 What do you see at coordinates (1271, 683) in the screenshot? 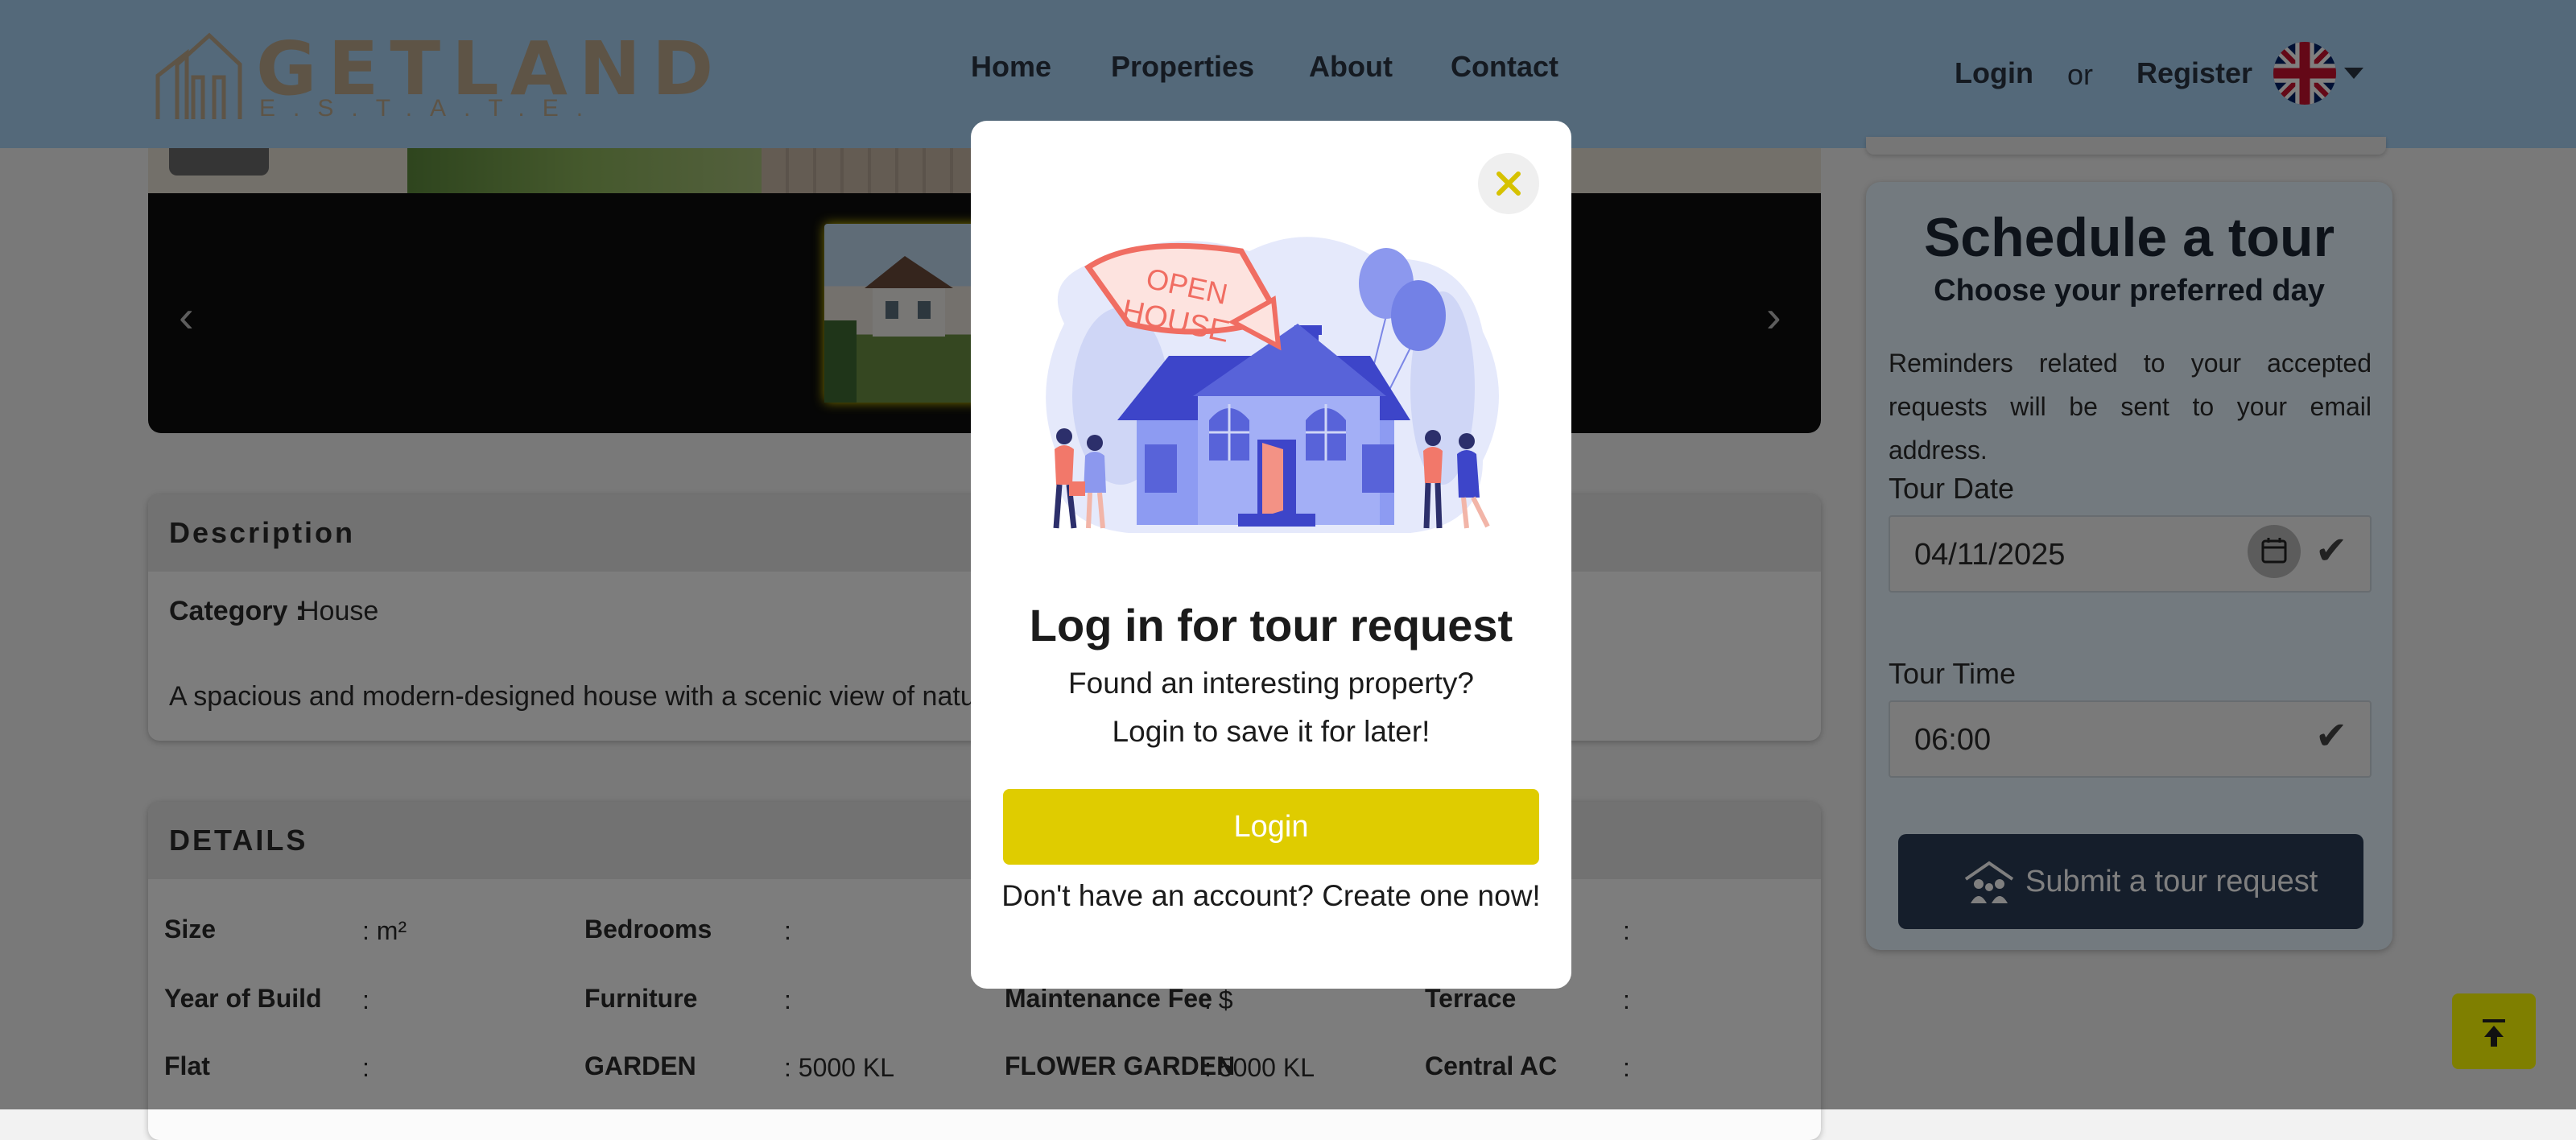
I see `modal-line-1: Found an interesting property?` at bounding box center [1271, 683].